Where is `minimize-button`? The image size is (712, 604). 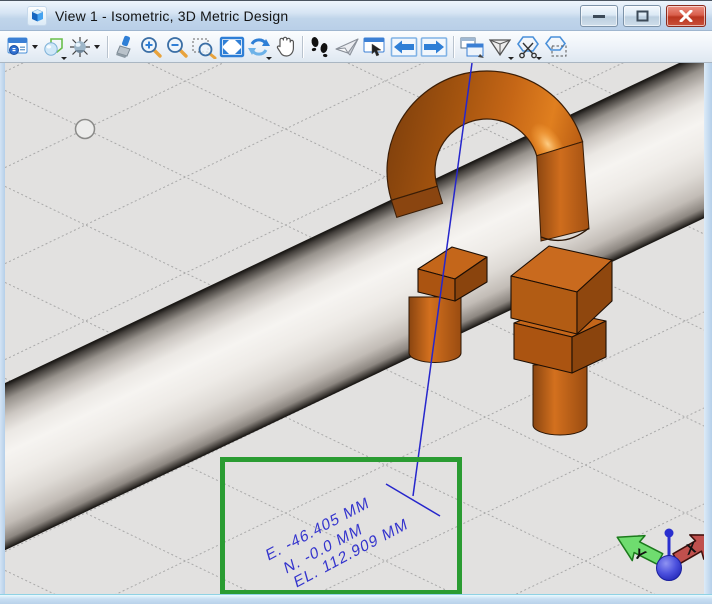
minimize-button is located at coordinates (599, 16).